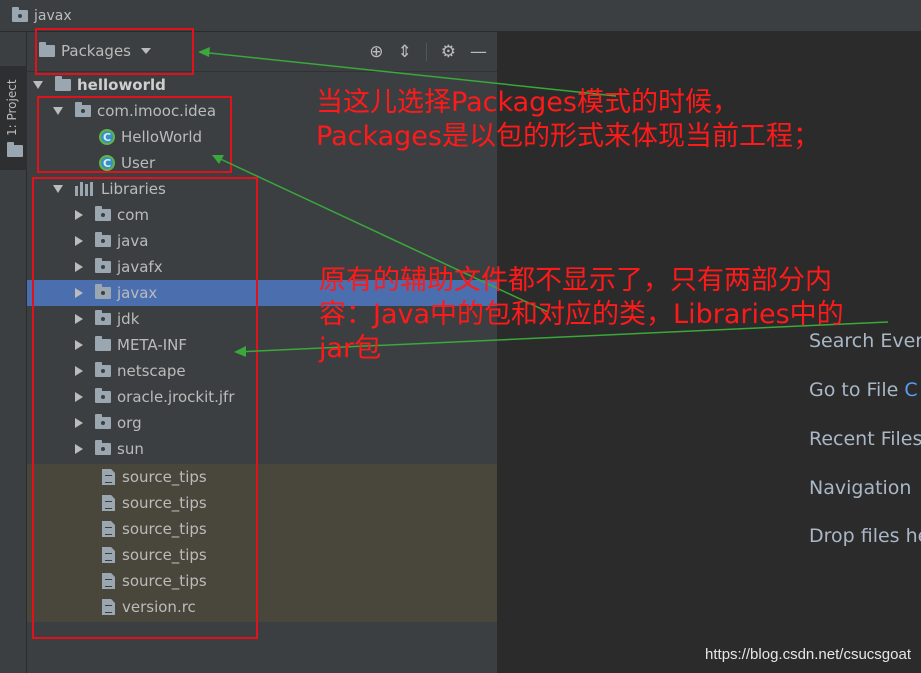 The width and height of the screenshot is (921, 673). Describe the element at coordinates (808, 654) in the screenshot. I see `watermark: https://blog.csdn.net/csucsgoat` at that location.